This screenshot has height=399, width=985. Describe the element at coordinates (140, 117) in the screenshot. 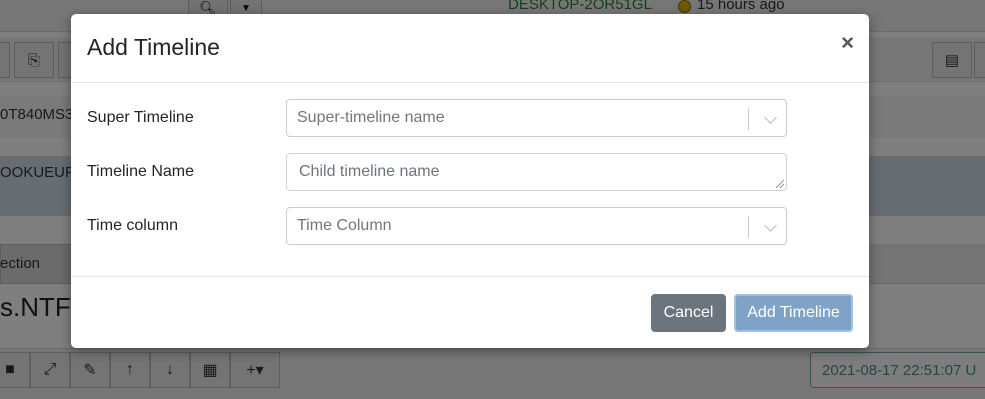

I see `super-timeline-label: Super Timeline` at that location.